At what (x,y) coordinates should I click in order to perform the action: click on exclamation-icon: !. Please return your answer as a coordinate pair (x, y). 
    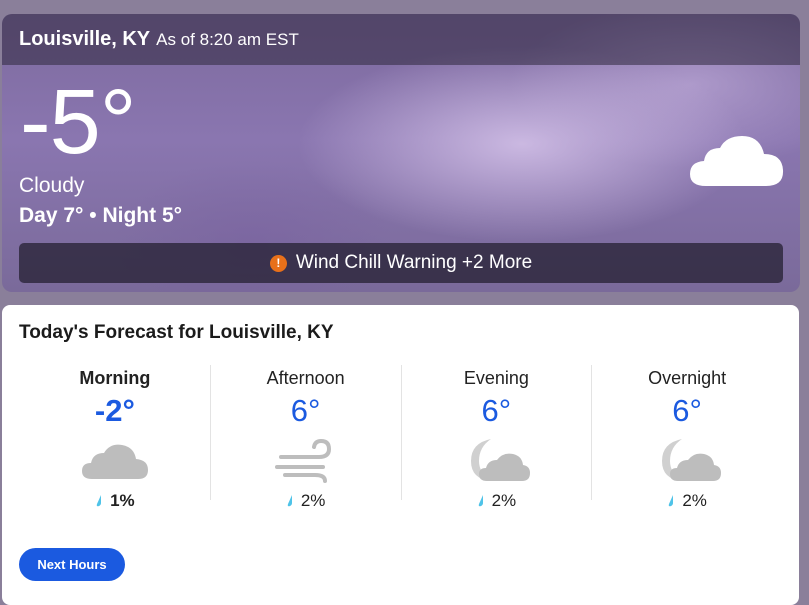
    Looking at the image, I should click on (278, 263).